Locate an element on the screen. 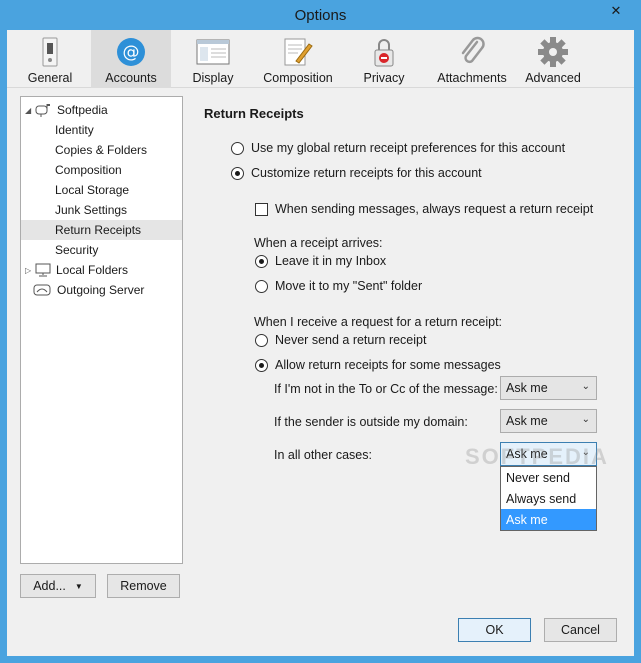 This screenshot has width=641, height=663. tree-item-label: Copies & Folders is located at coordinates (101, 150).